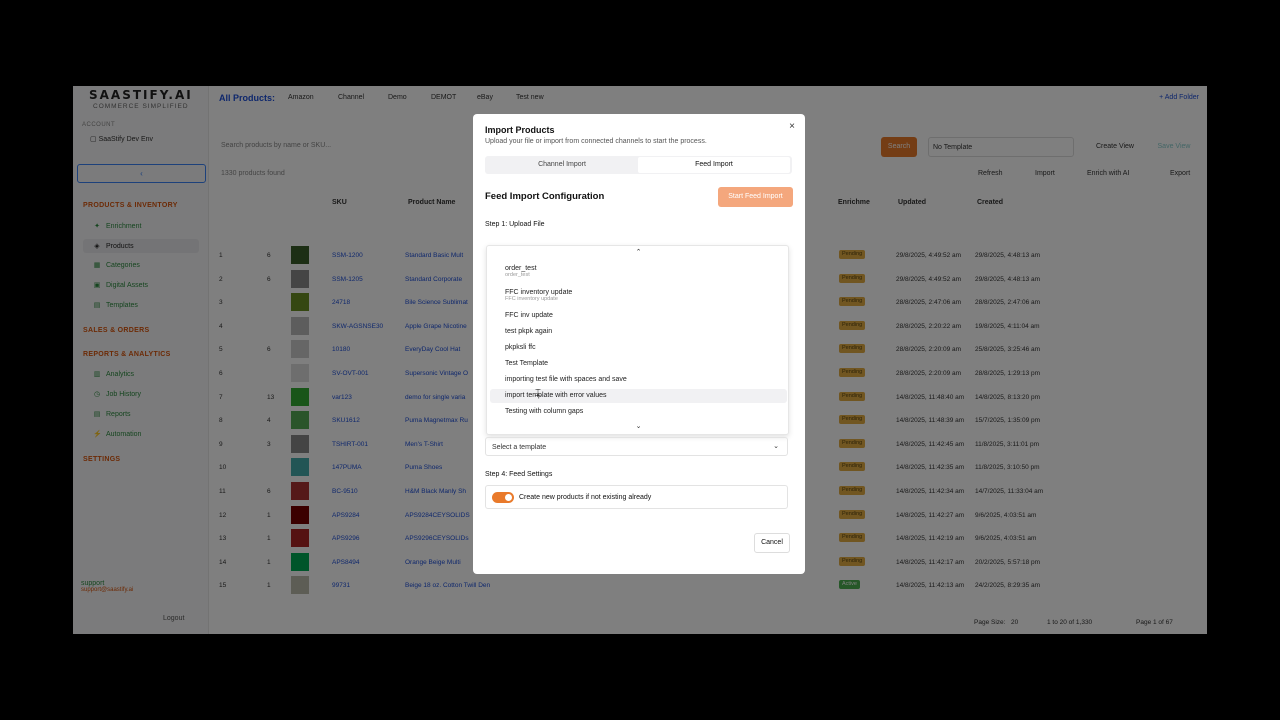 Image resolution: width=1280 pixels, height=720 pixels. I want to click on chevron-down-icon: ⌄, so click(776, 446).